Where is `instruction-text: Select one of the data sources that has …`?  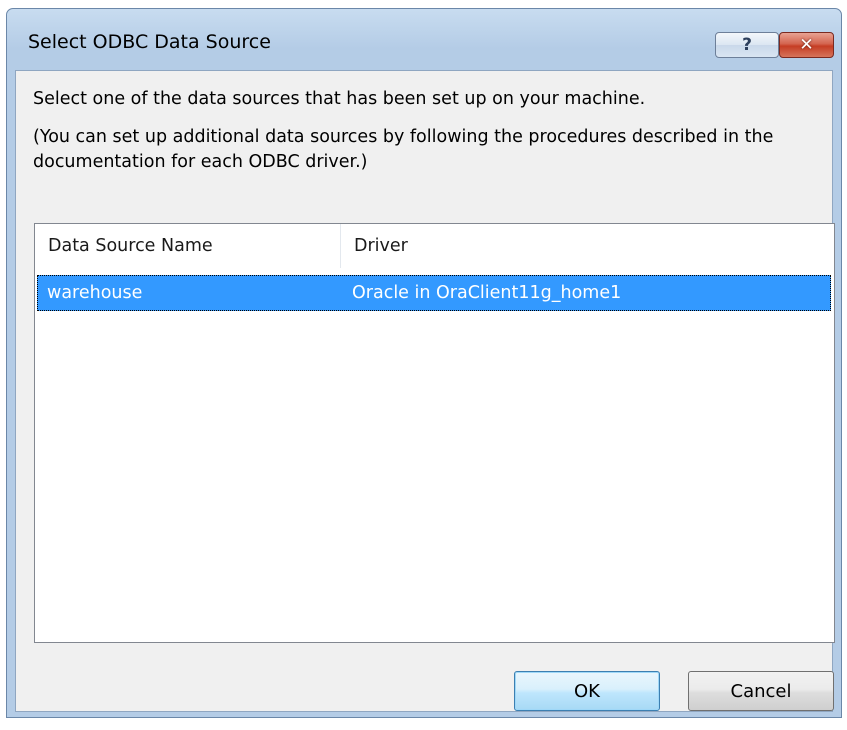 instruction-text: Select one of the data sources that has … is located at coordinates (339, 99).